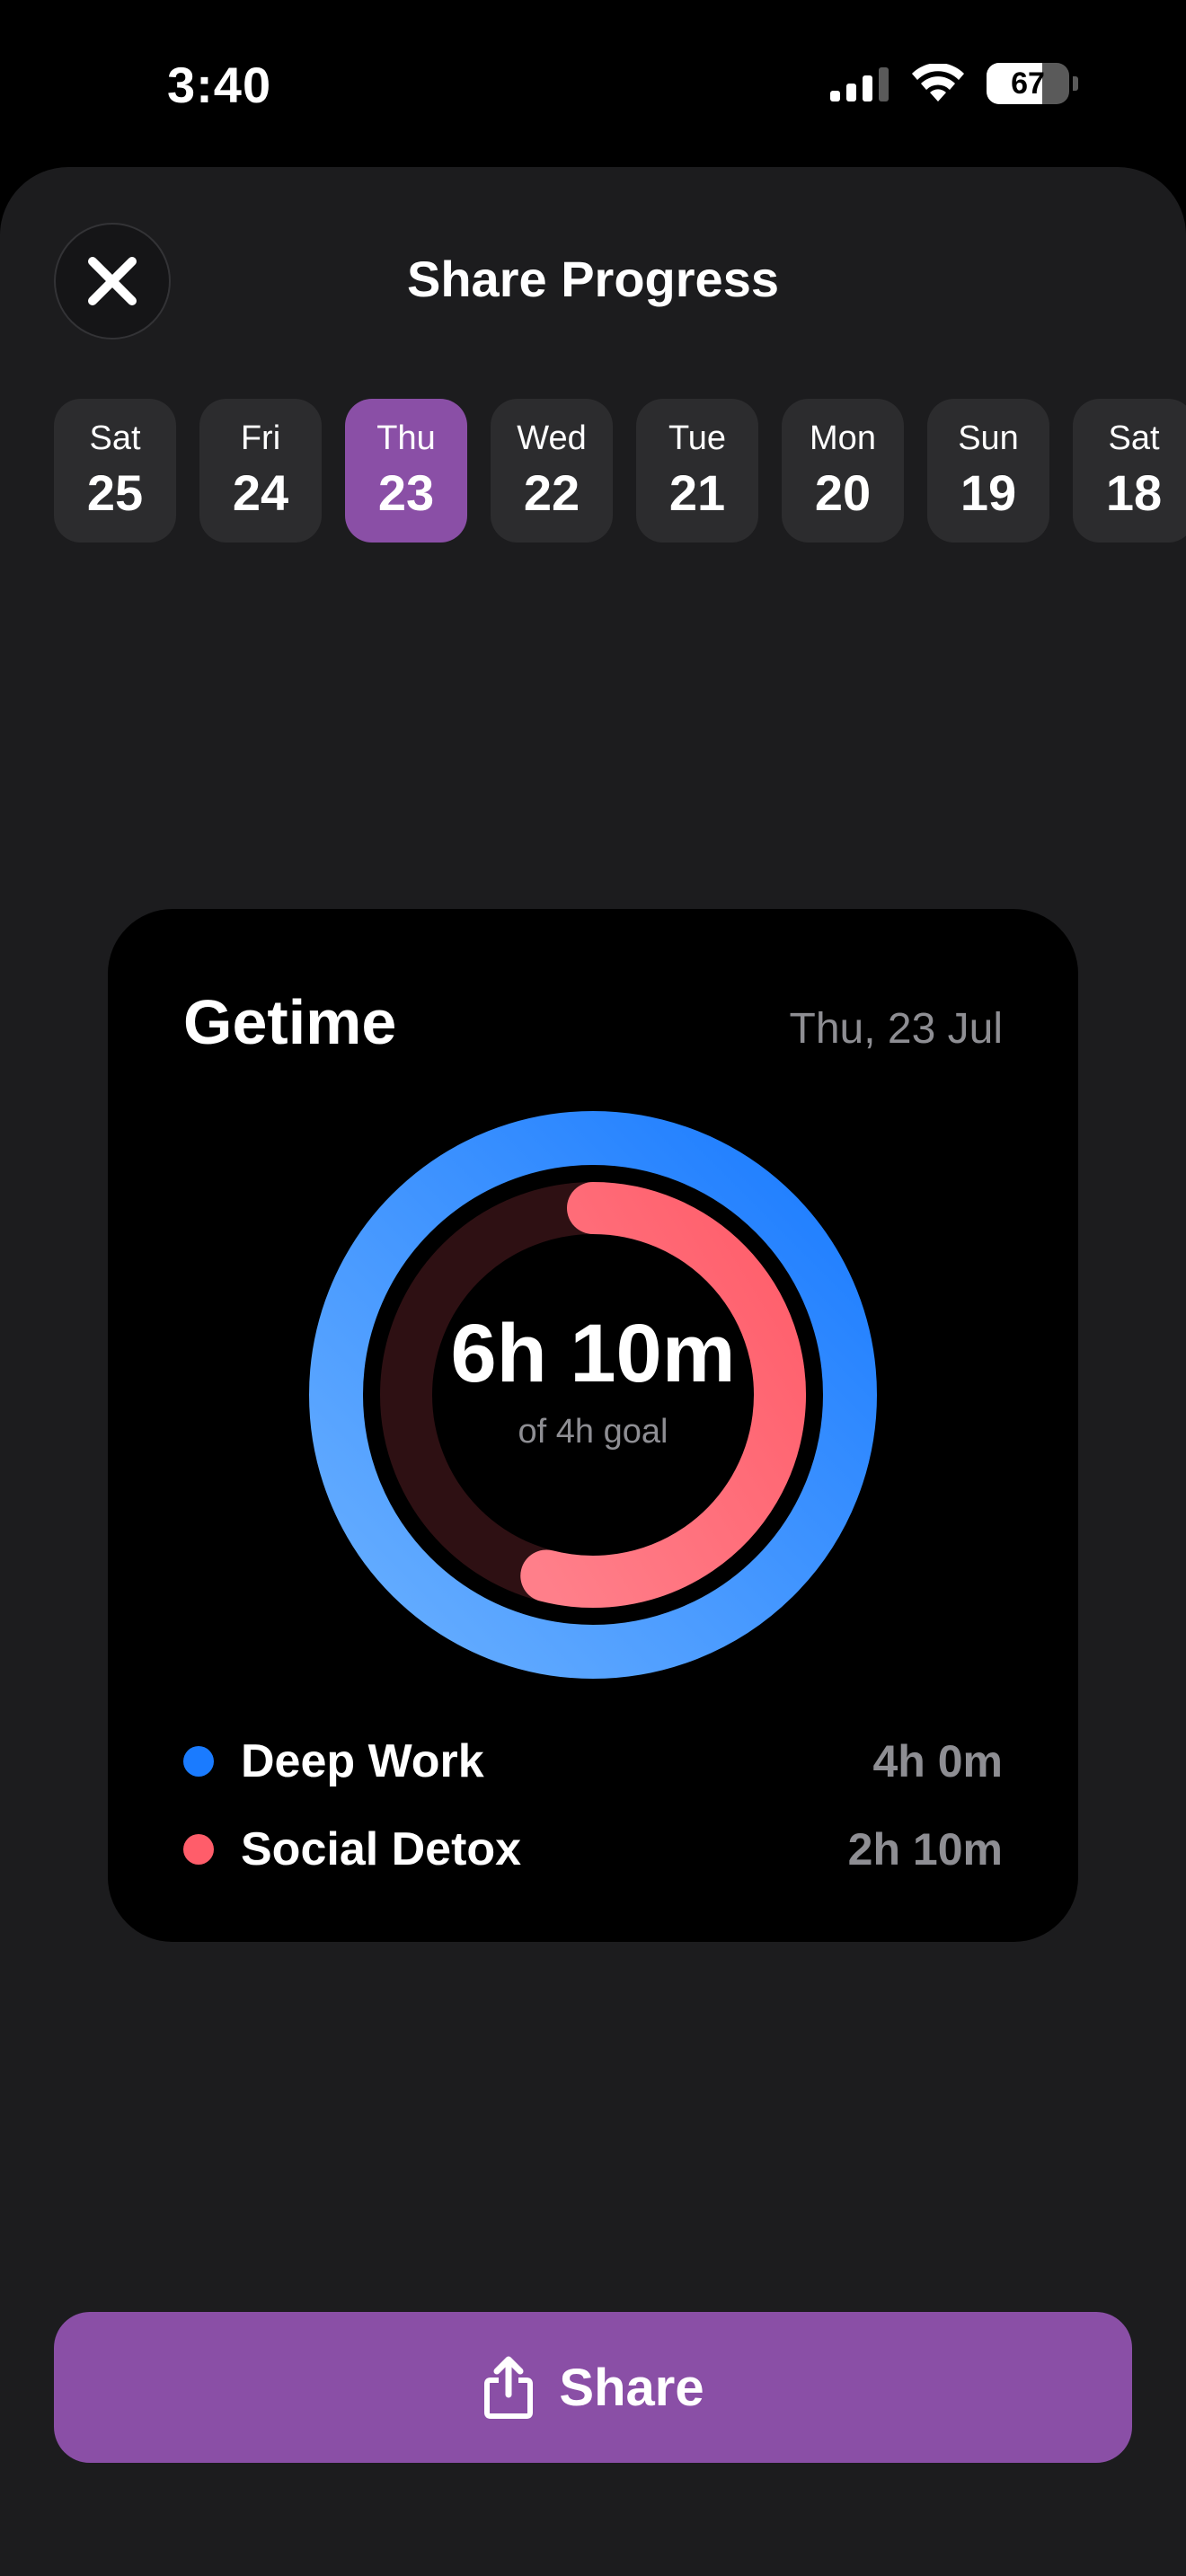  I want to click on battery-icon: 67, so click(1028, 83).